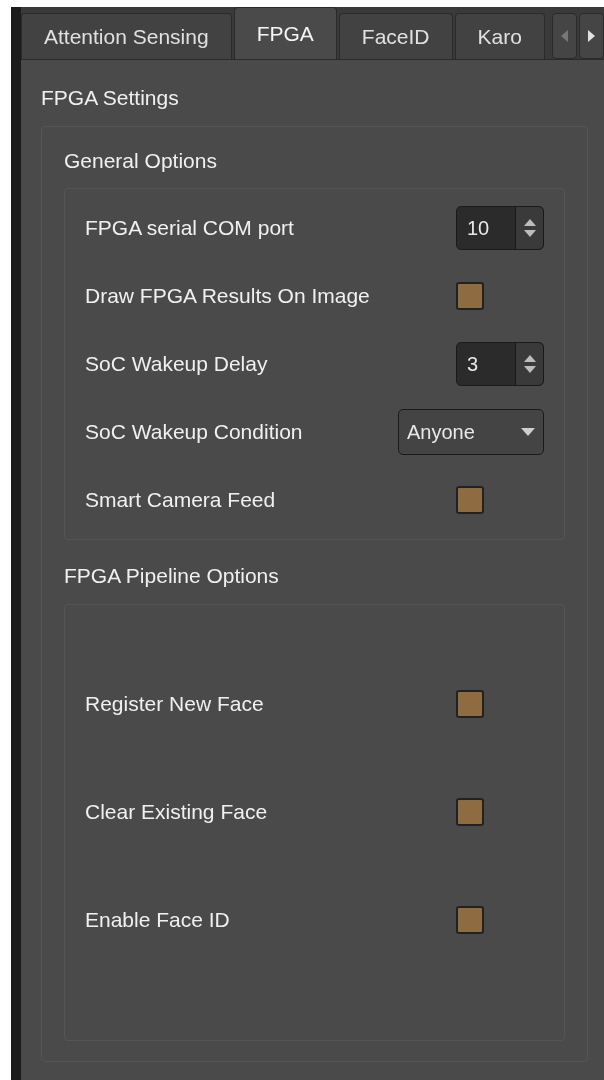  What do you see at coordinates (441, 432) in the screenshot?
I see `dropdown-value: Anyone` at bounding box center [441, 432].